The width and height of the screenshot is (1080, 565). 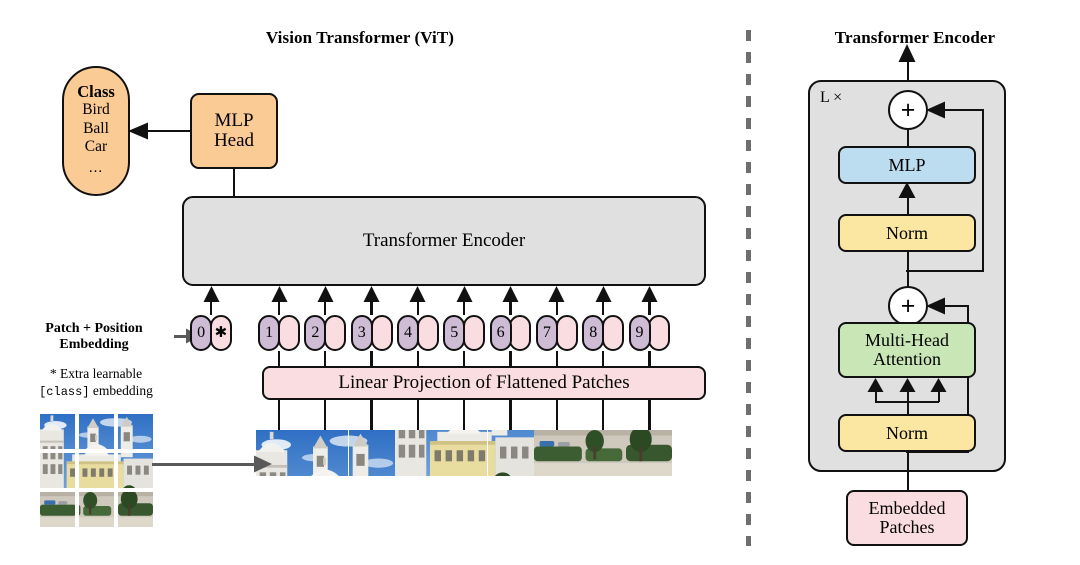 What do you see at coordinates (908, 110) in the screenshot?
I see `add-node-mlp: +` at bounding box center [908, 110].